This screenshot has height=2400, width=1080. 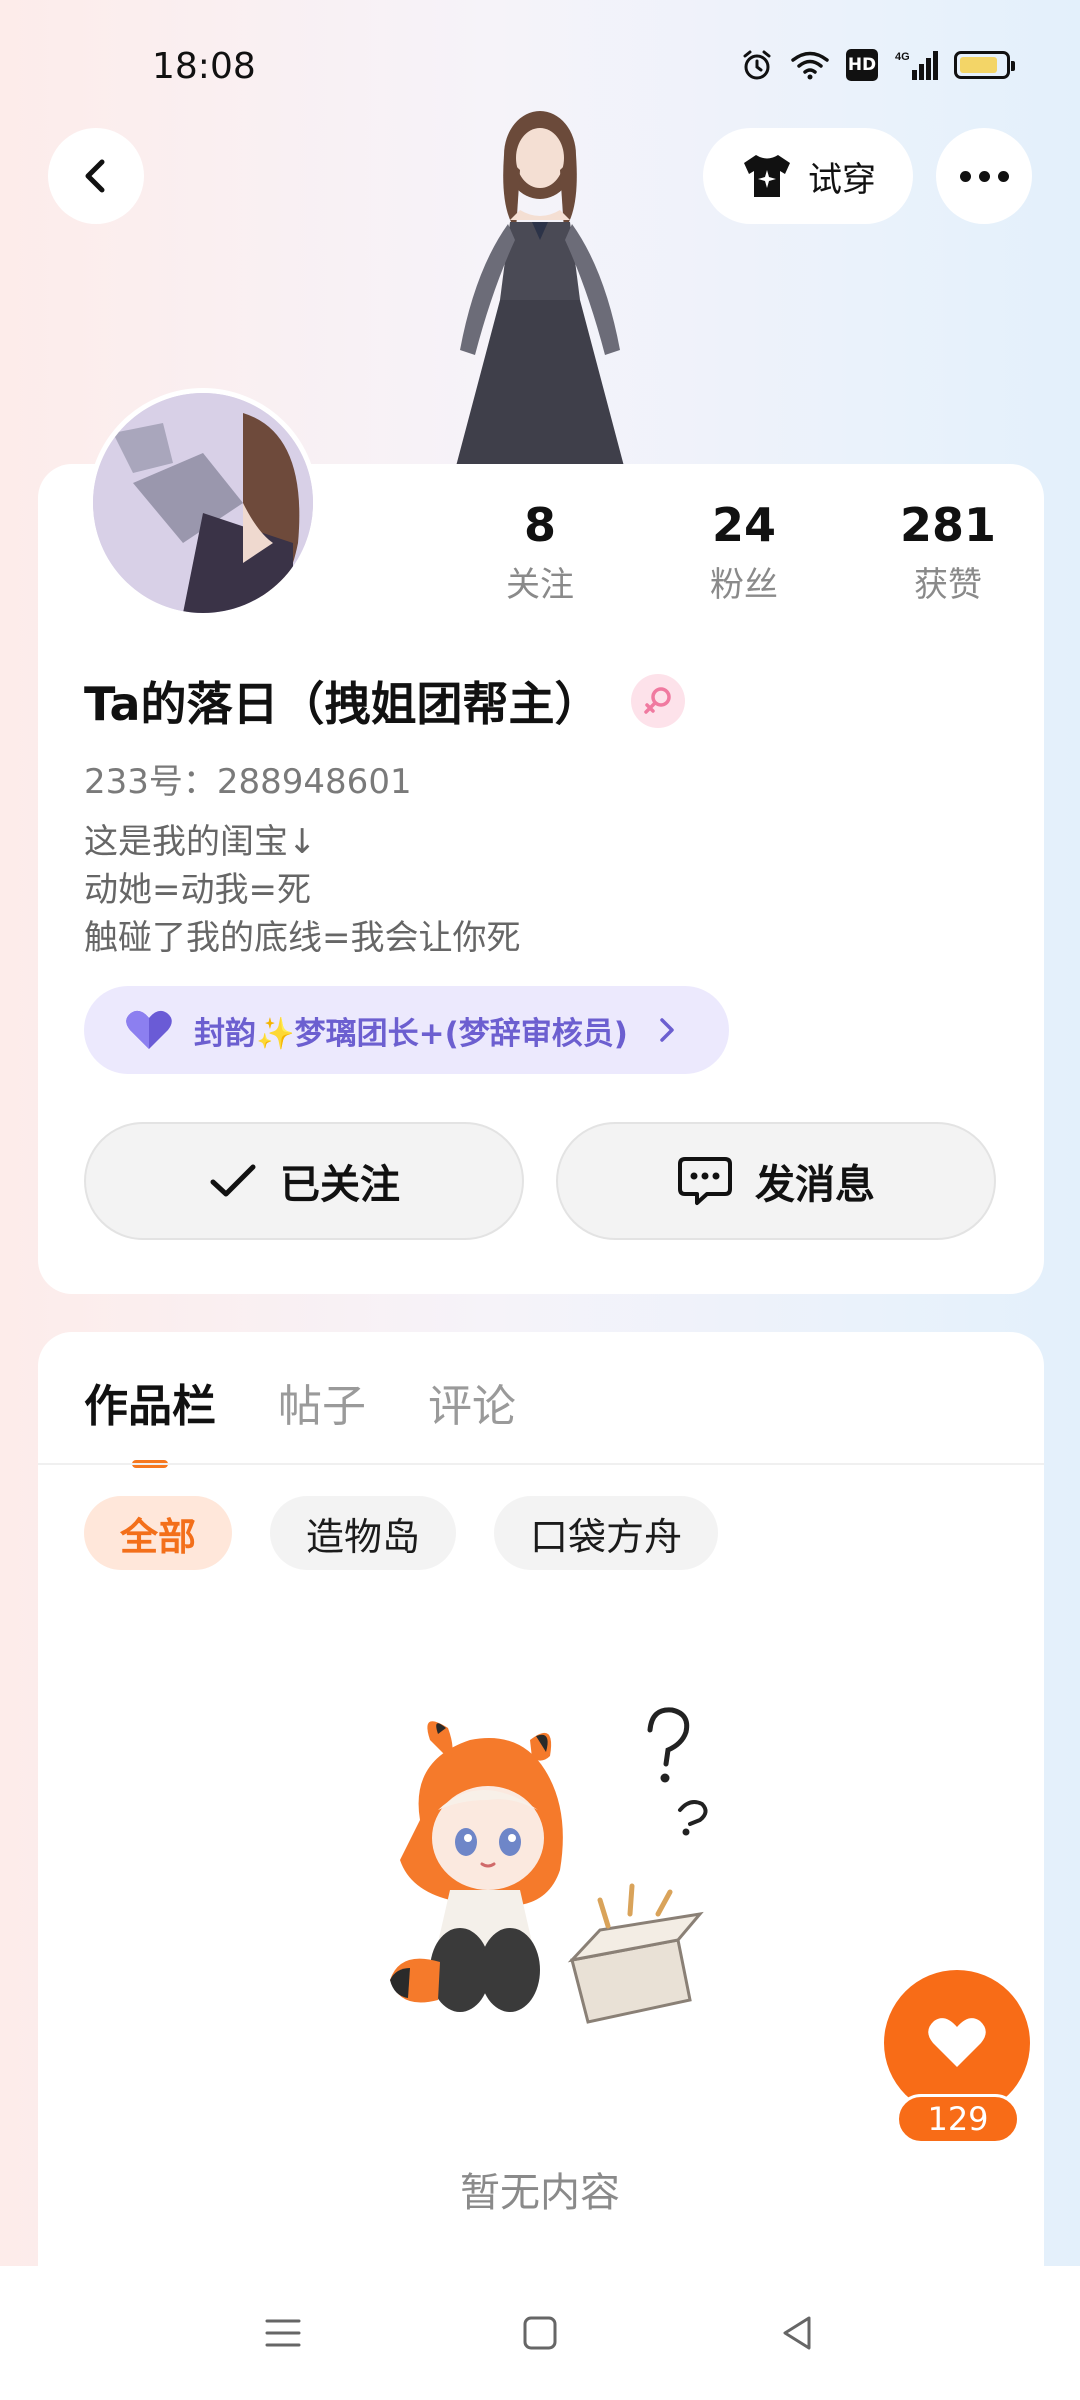 What do you see at coordinates (540, 285) in the screenshot?
I see `avatar-3d-figure` at bounding box center [540, 285].